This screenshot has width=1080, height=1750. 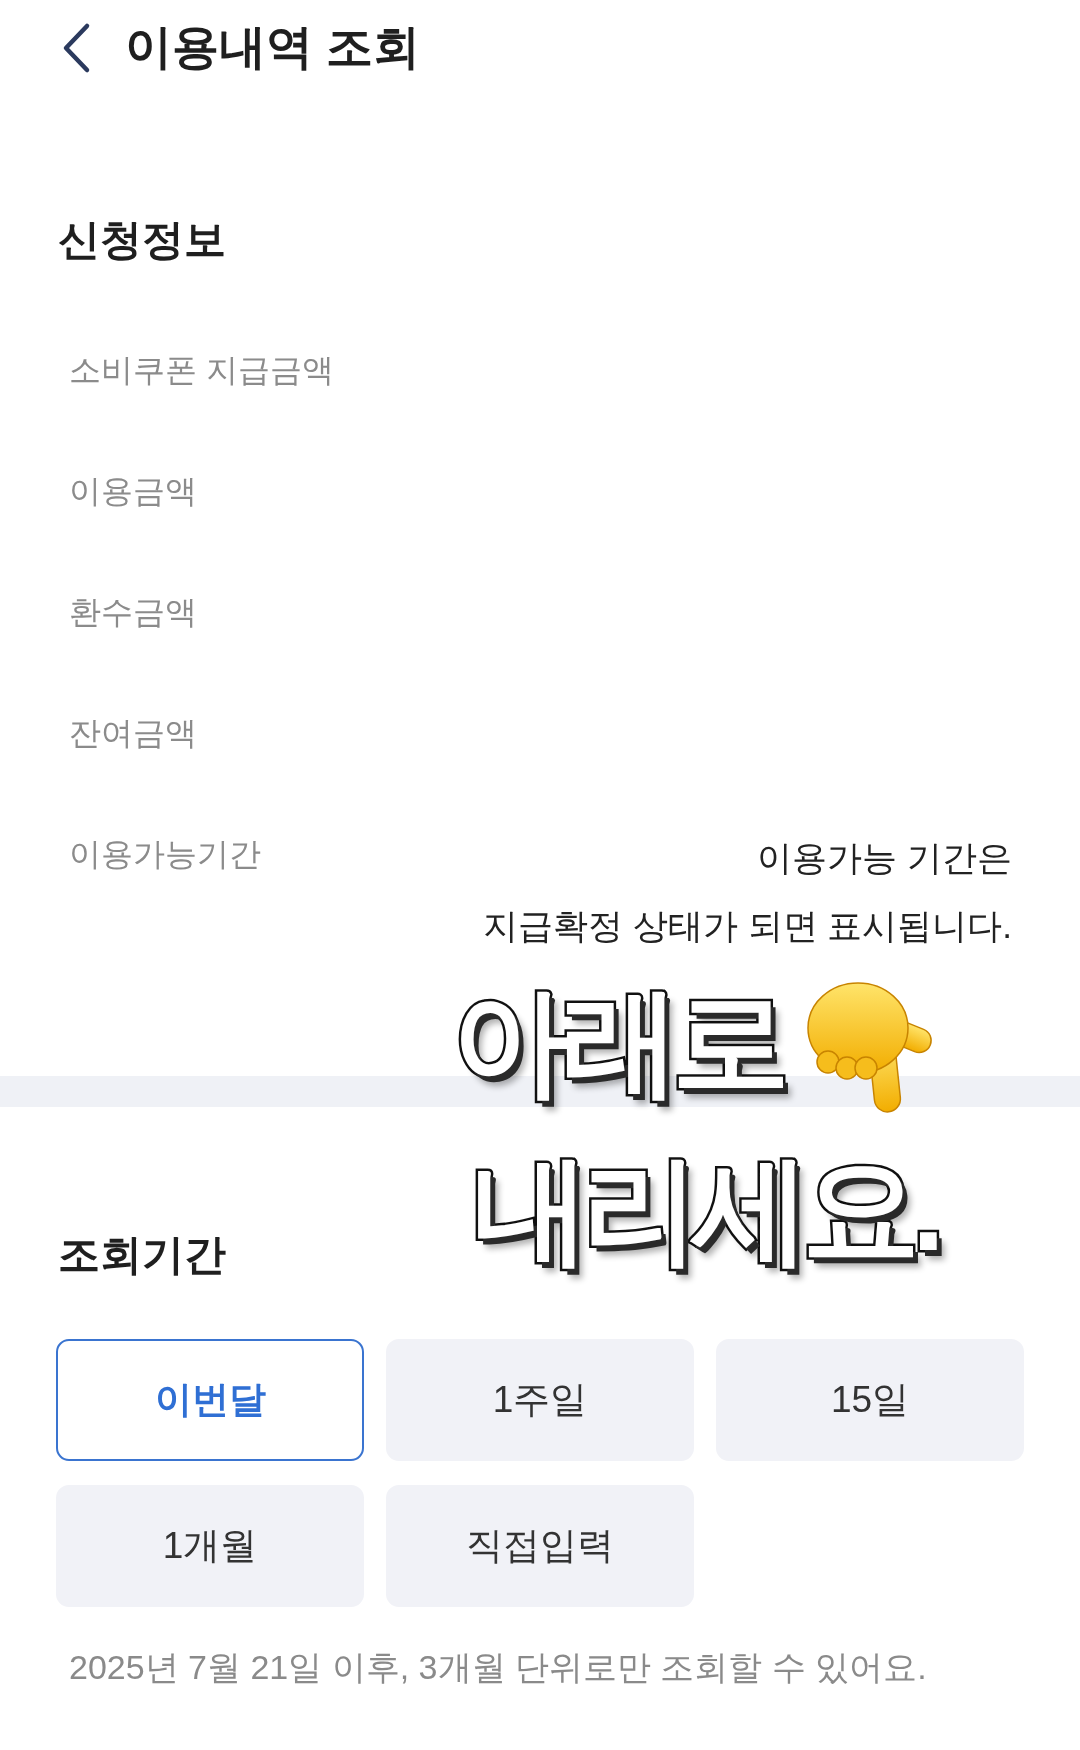 I want to click on info-label: 이용가능기간, so click(x=165, y=854).